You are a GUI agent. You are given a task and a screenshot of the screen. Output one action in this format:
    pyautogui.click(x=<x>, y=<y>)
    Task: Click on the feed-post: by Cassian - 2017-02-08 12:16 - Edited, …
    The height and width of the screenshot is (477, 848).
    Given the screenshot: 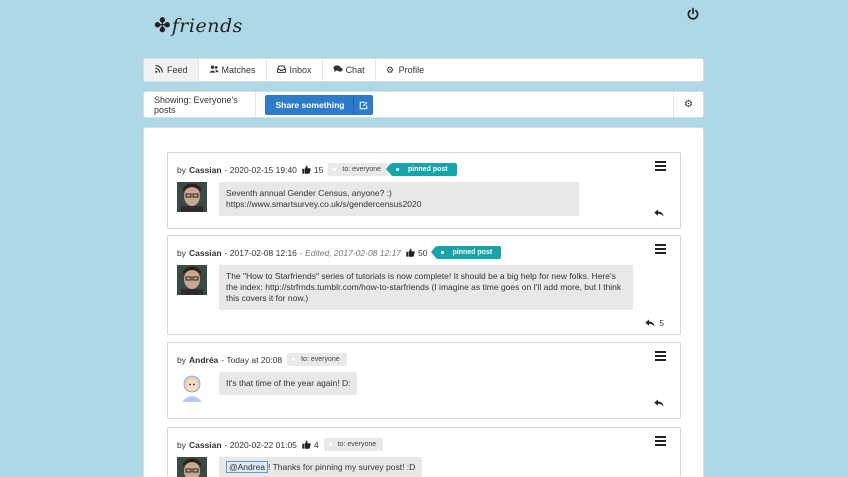 What is the action you would take?
    pyautogui.click(x=424, y=285)
    